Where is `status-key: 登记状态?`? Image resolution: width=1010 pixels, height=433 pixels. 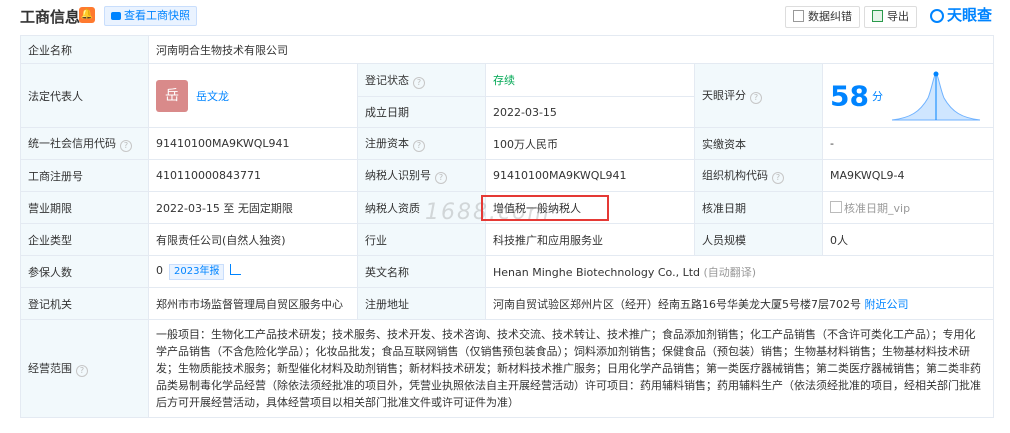
status-key: 登记状态? is located at coordinates (421, 80).